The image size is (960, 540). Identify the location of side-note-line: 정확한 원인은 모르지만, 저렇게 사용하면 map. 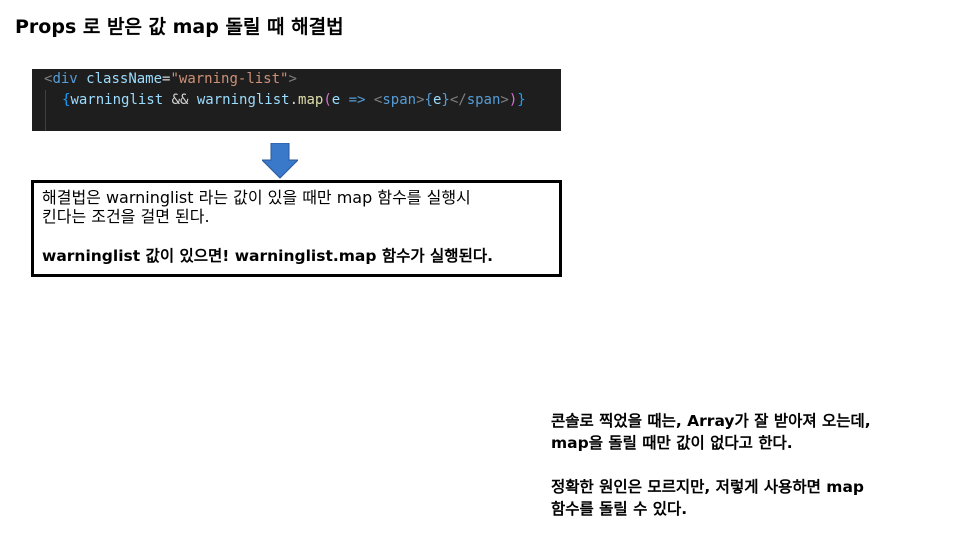
(707, 487).